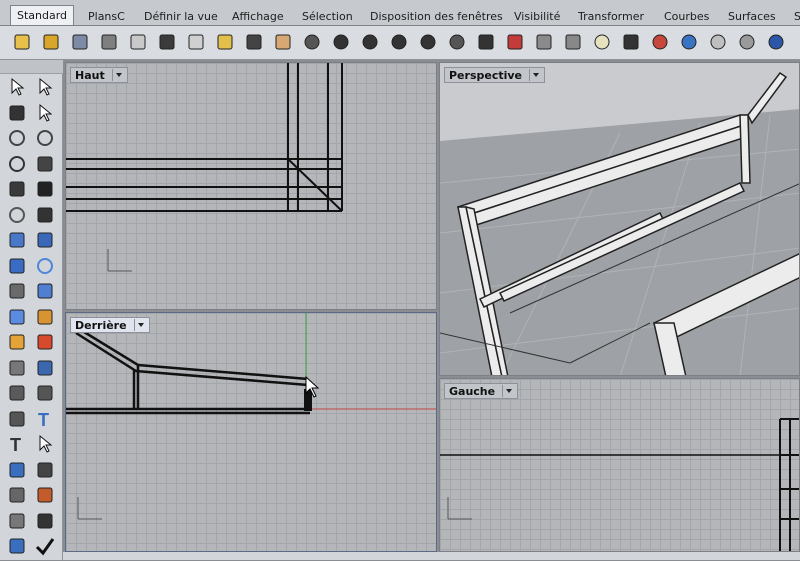 The image size is (800, 561). I want to click on red-plane-icon, so click(515, 42).